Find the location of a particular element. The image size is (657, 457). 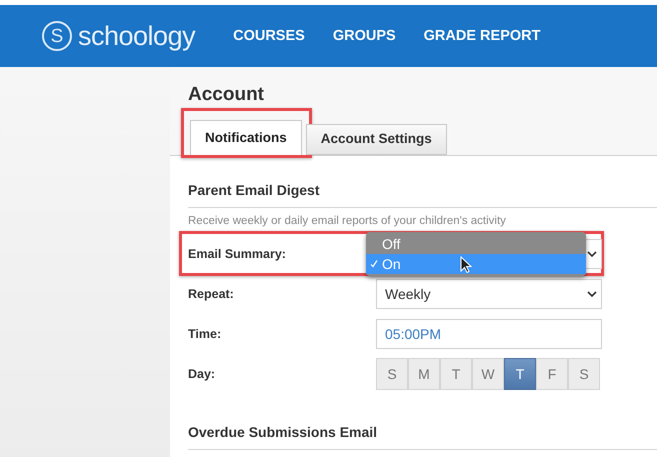

tab: Notifications is located at coordinates (246, 138).